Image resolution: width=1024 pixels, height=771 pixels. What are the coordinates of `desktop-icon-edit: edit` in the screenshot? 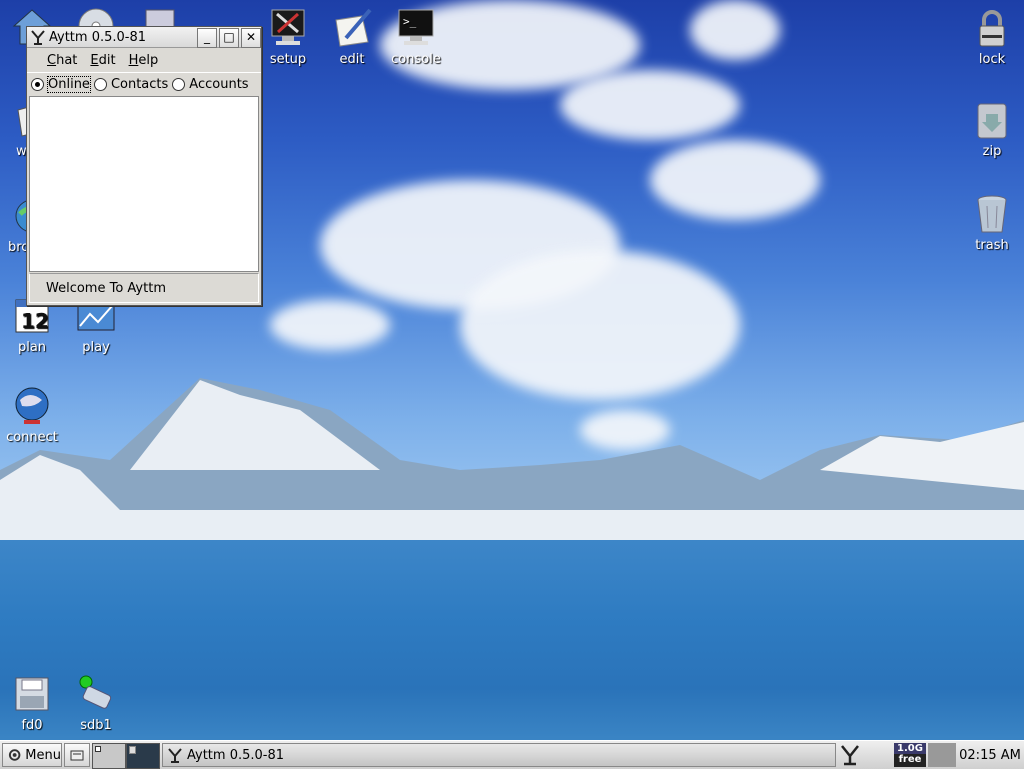 It's located at (352, 37).